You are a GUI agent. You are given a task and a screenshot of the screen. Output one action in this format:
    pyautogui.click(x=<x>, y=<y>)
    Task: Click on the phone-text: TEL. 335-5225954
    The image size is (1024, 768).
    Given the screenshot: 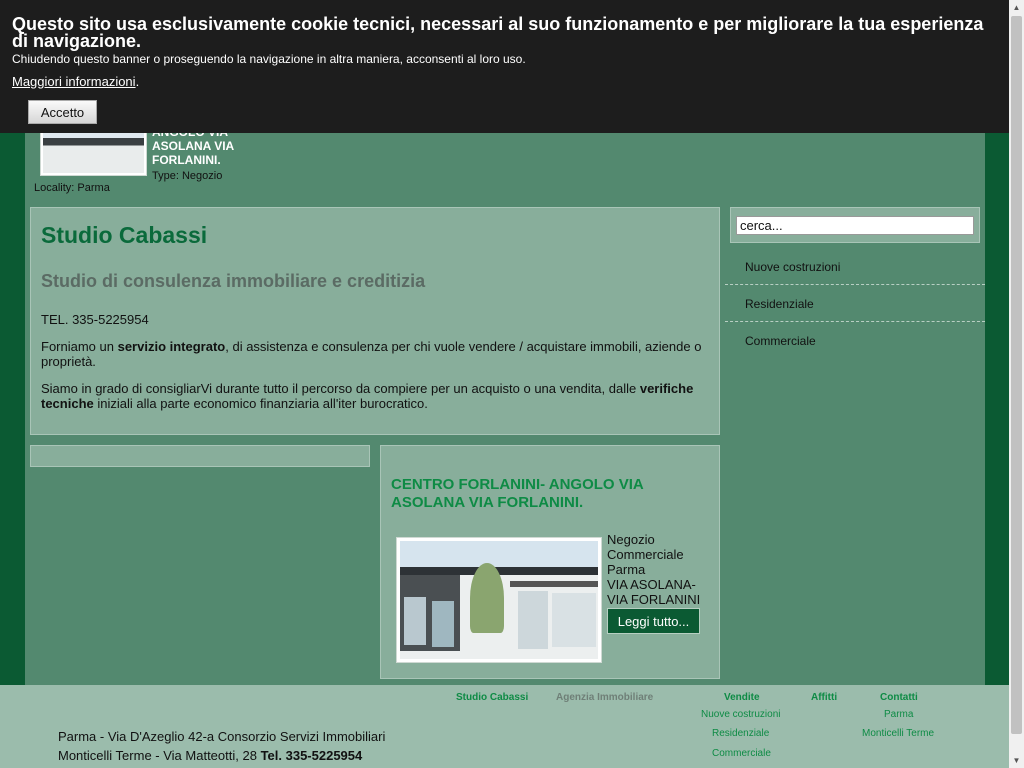 What is the action you would take?
    pyautogui.click(x=95, y=319)
    